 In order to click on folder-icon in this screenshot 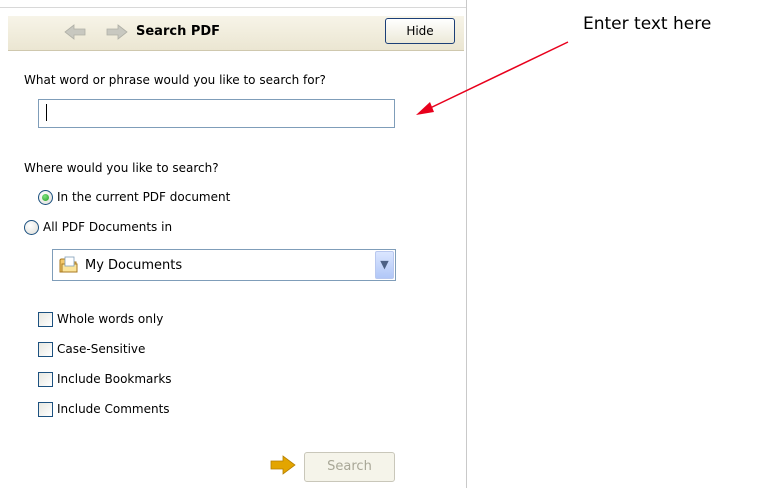, I will do `click(68, 264)`.